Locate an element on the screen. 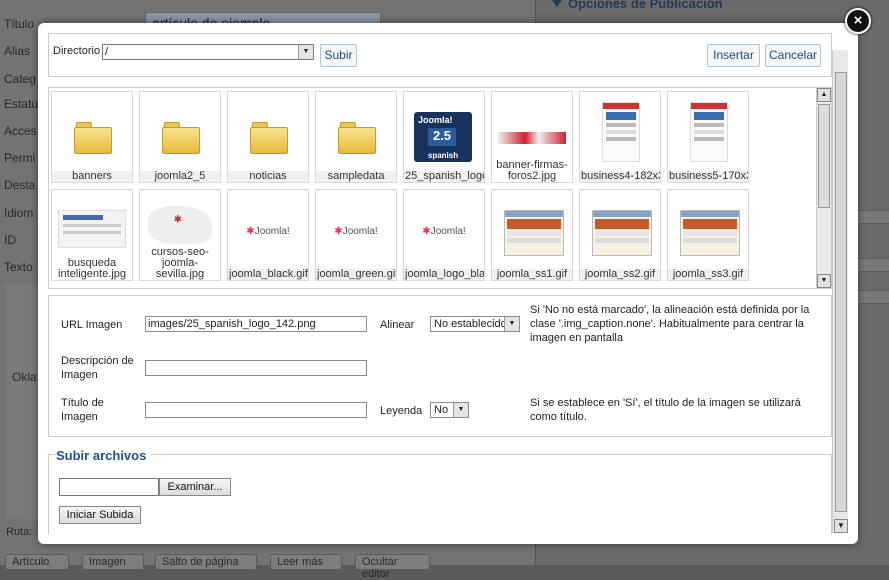  url-input: images/25_spanish_logo_142.png is located at coordinates (256, 324).